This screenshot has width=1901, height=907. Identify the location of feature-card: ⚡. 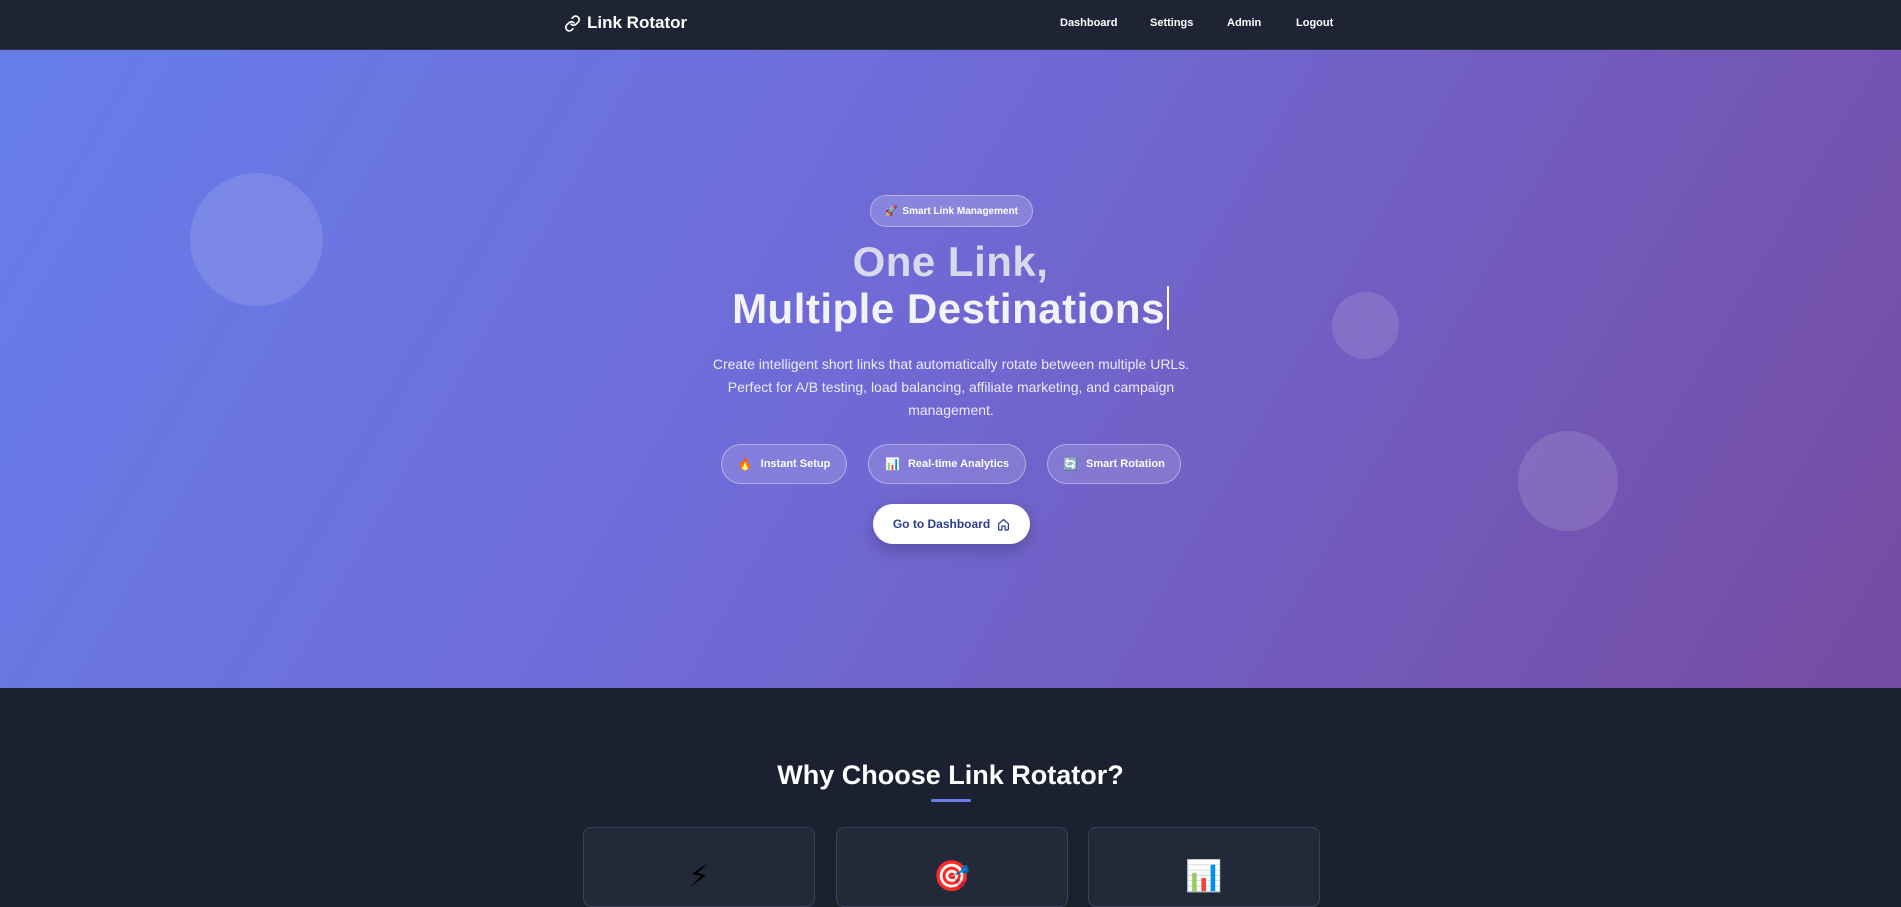
(699, 867).